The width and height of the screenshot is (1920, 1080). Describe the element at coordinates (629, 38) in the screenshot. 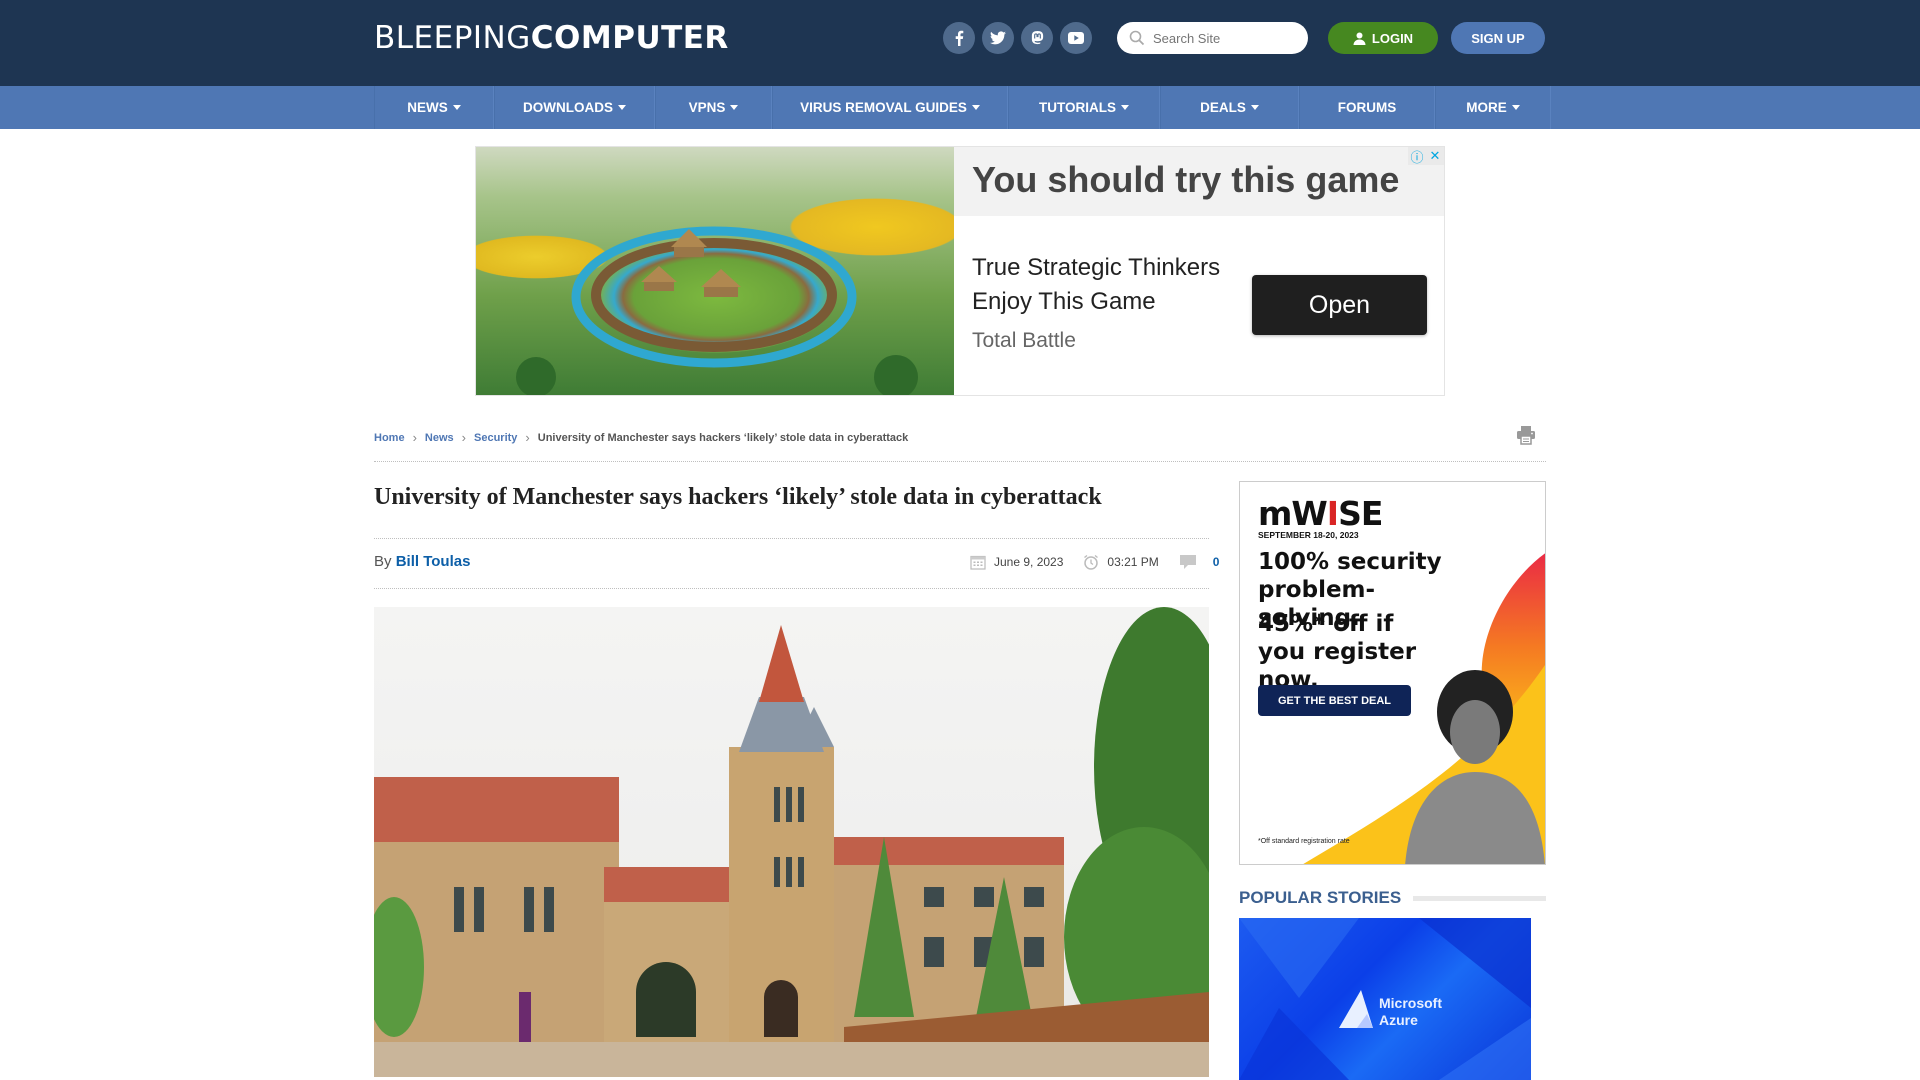

I see `logo-bold-text: COMPUTER` at that location.